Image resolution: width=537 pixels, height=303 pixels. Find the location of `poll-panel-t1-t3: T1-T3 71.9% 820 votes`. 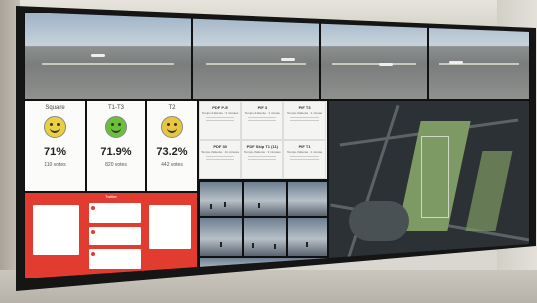

poll-panel-t1-t3: T1-T3 71.9% 820 votes is located at coordinates (116, 146).